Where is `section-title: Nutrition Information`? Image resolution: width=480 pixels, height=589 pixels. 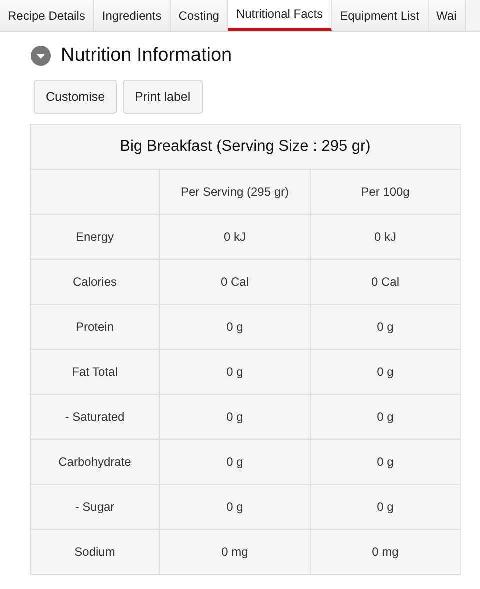
section-title: Nutrition Information is located at coordinates (146, 56).